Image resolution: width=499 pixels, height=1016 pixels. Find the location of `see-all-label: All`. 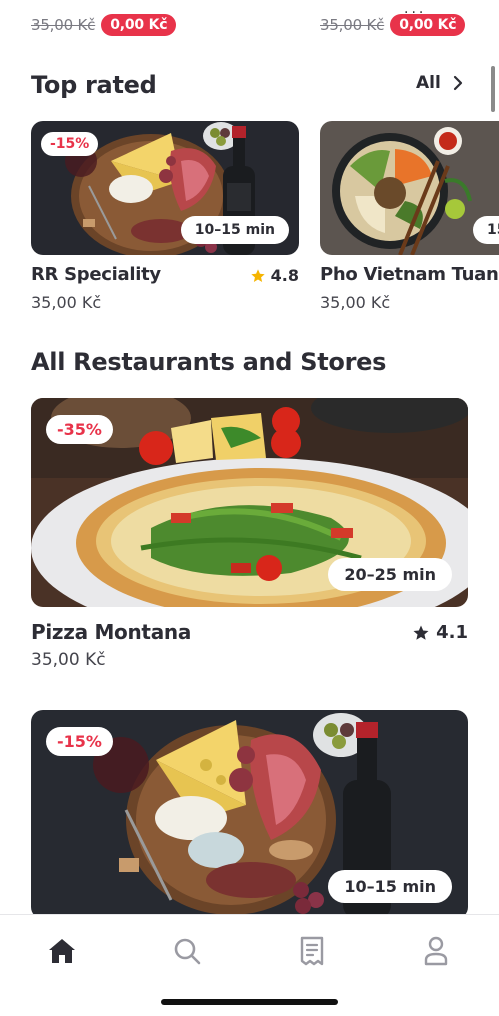

see-all-label: All is located at coordinates (428, 83).